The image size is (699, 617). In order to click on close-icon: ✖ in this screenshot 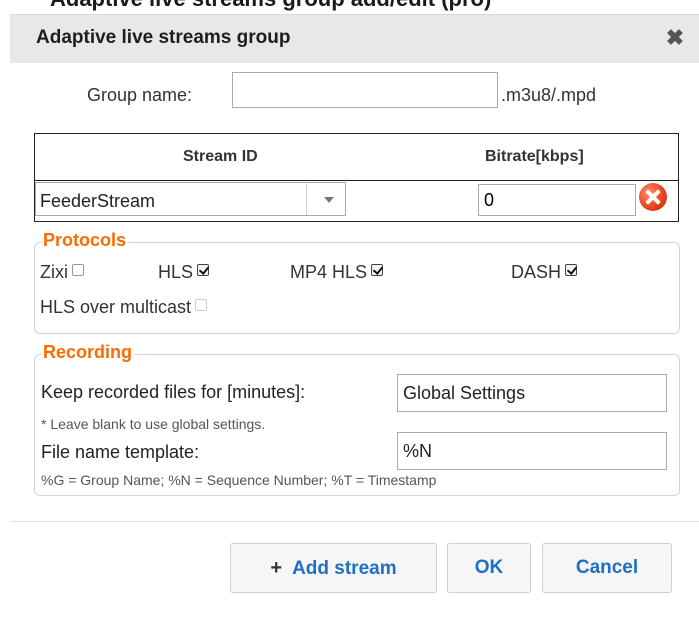, I will do `click(675, 38)`.